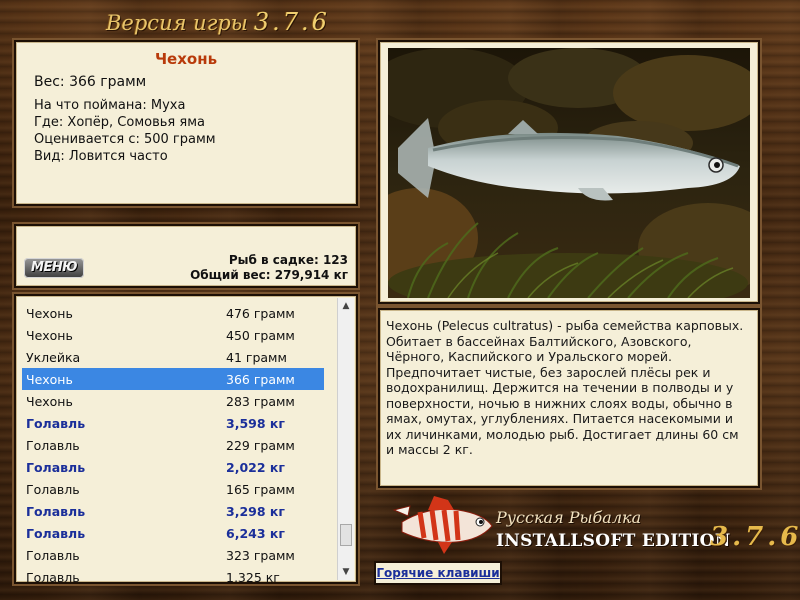 This screenshot has width=800, height=600. What do you see at coordinates (255, 423) in the screenshot?
I see `catch-row-weight: 3,598 кг` at bounding box center [255, 423].